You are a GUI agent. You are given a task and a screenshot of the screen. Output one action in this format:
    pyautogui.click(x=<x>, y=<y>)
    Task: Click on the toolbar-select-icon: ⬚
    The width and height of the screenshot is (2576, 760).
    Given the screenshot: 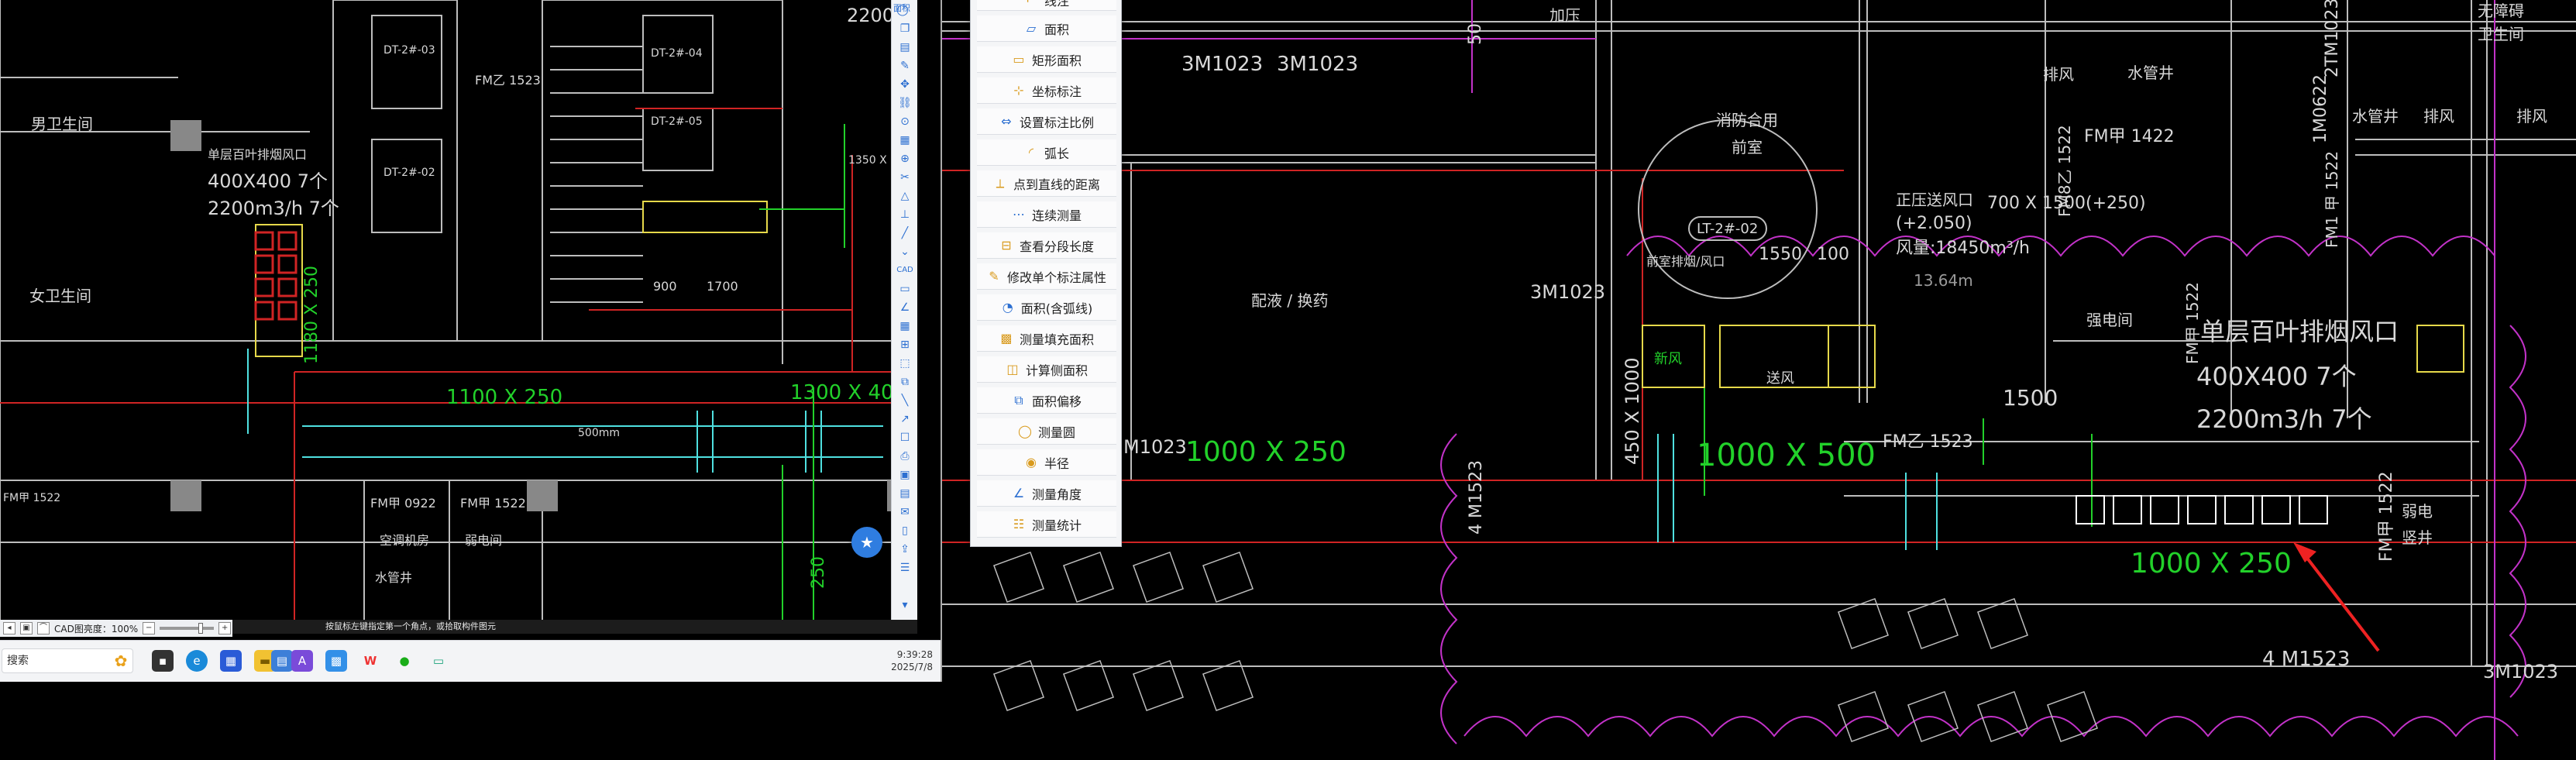 What is the action you would take?
    pyautogui.click(x=904, y=363)
    